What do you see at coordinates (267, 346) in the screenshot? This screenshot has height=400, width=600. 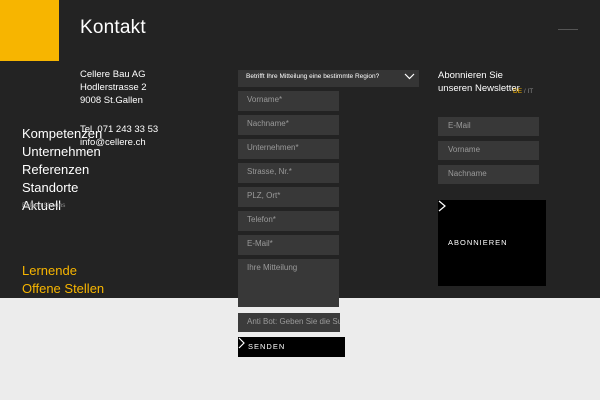 I see `send-button-label: SENDEN` at bounding box center [267, 346].